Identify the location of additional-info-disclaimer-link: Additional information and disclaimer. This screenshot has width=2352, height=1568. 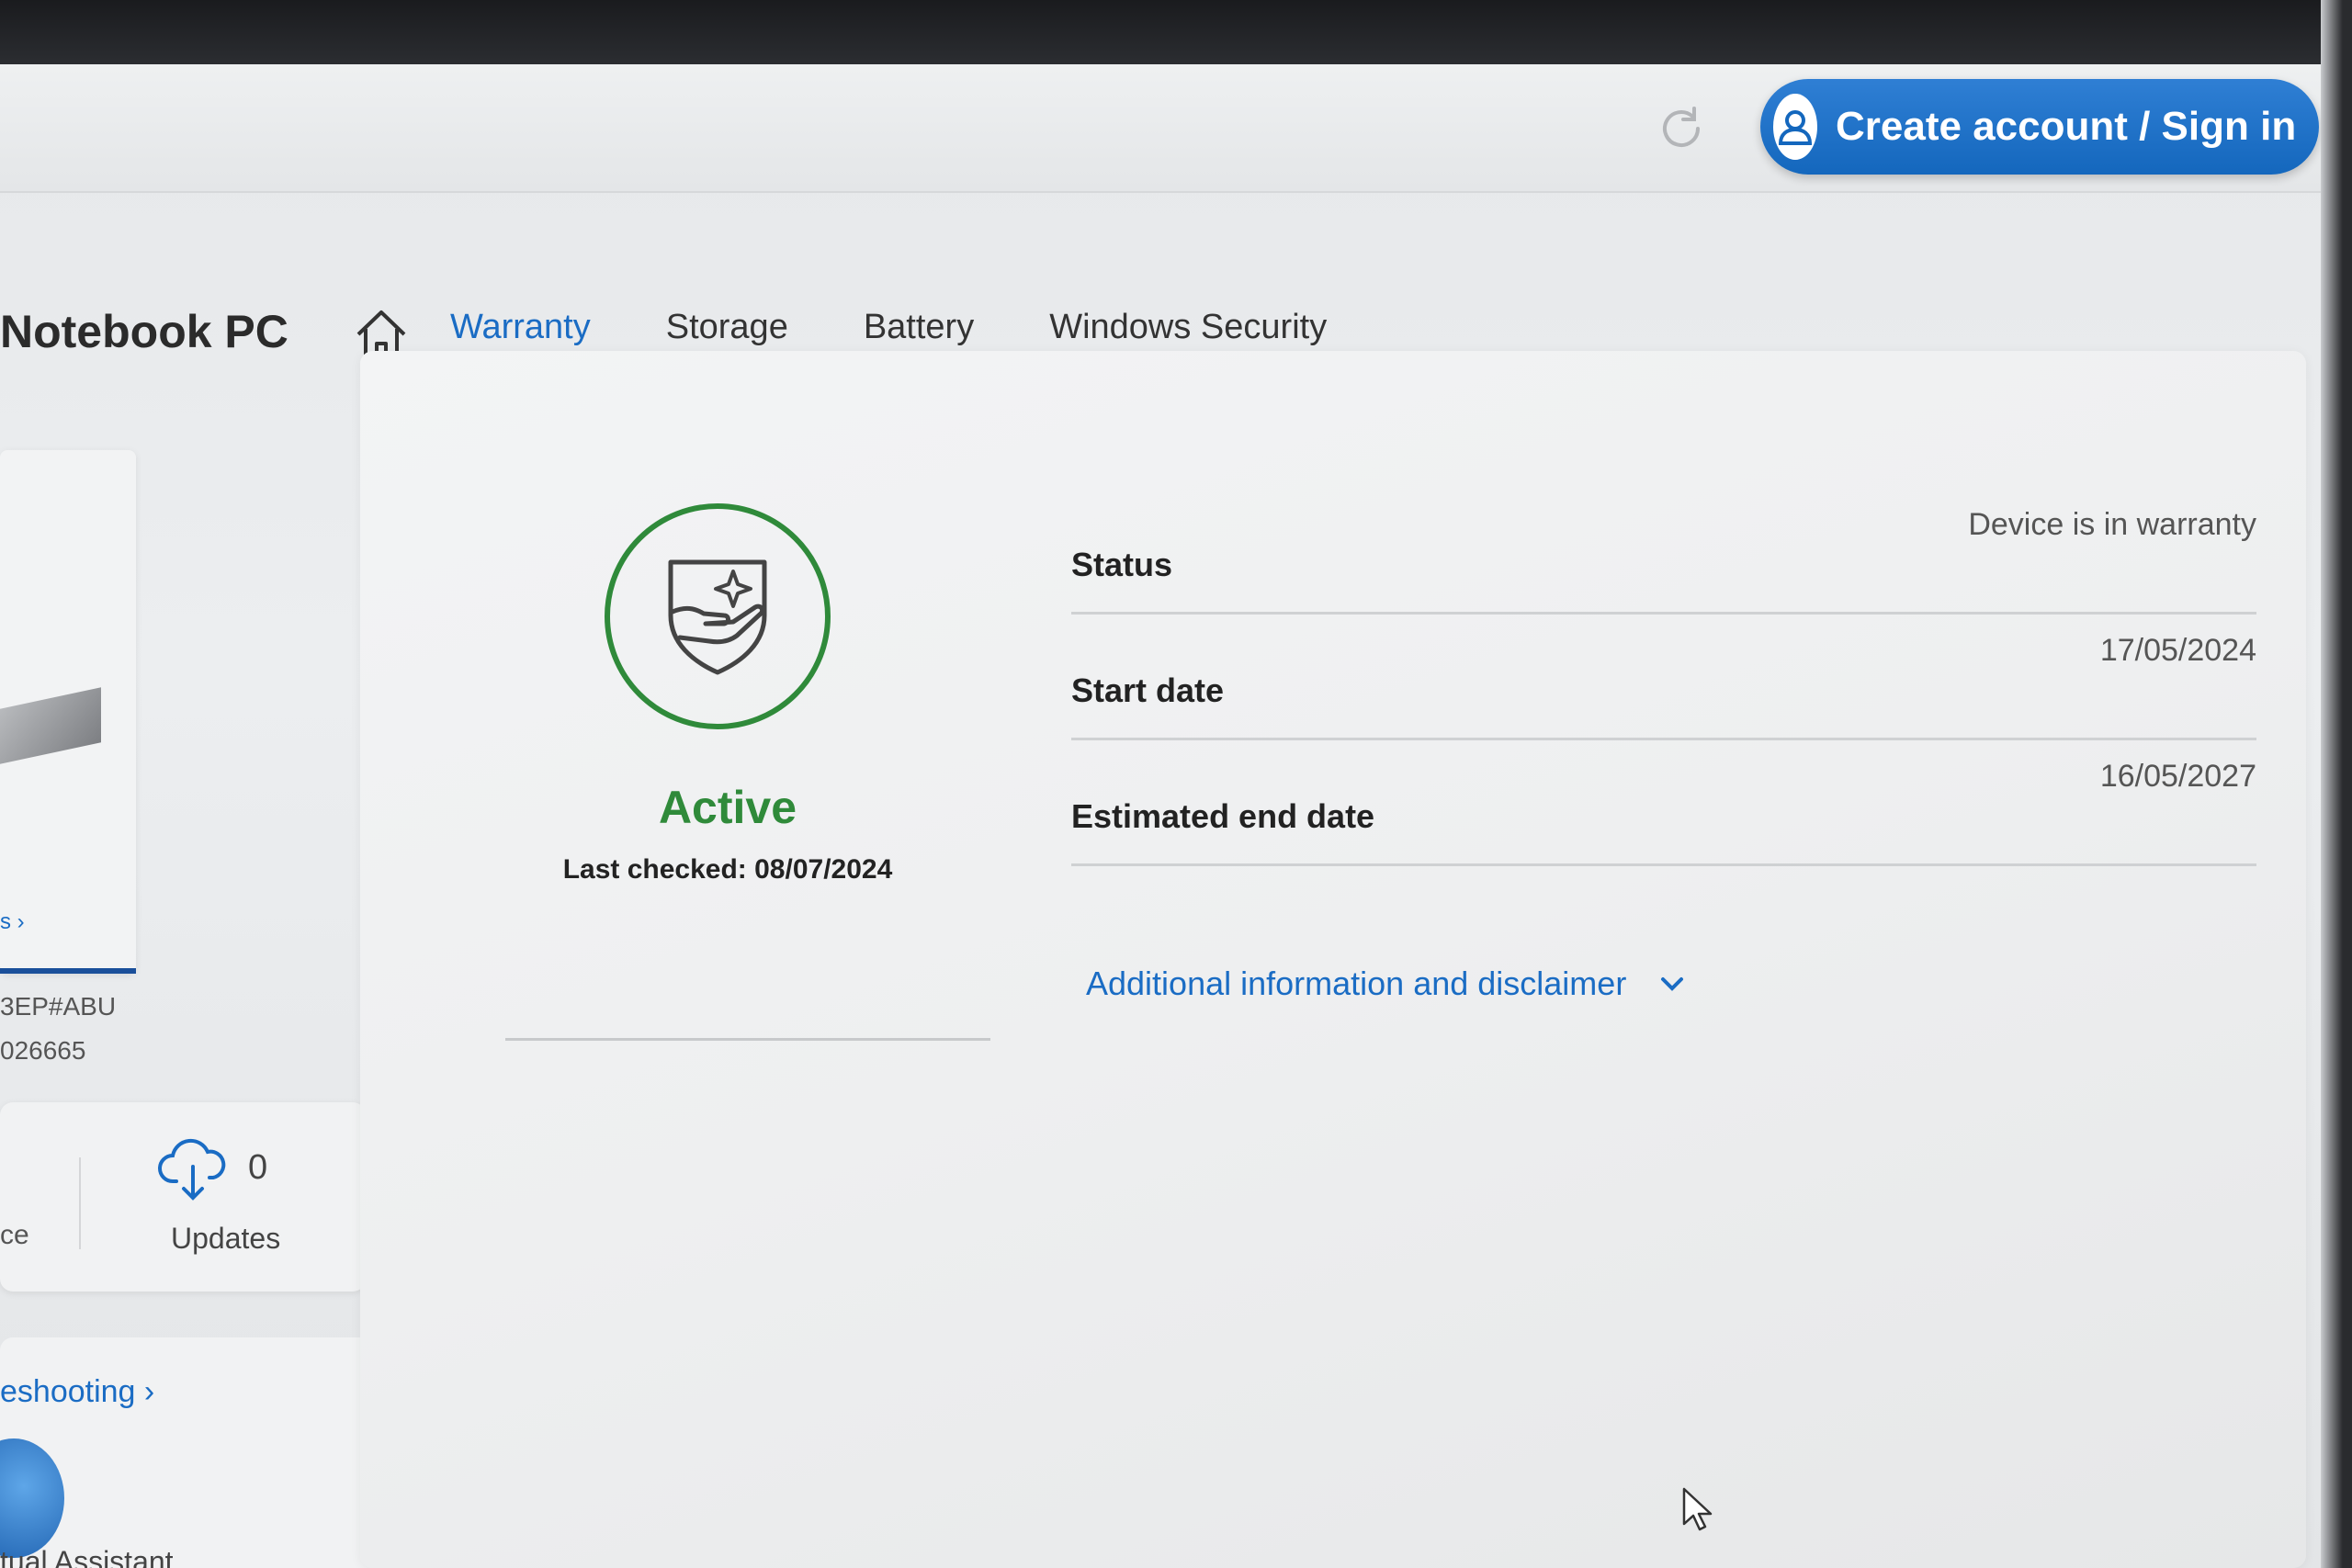
(1387, 984).